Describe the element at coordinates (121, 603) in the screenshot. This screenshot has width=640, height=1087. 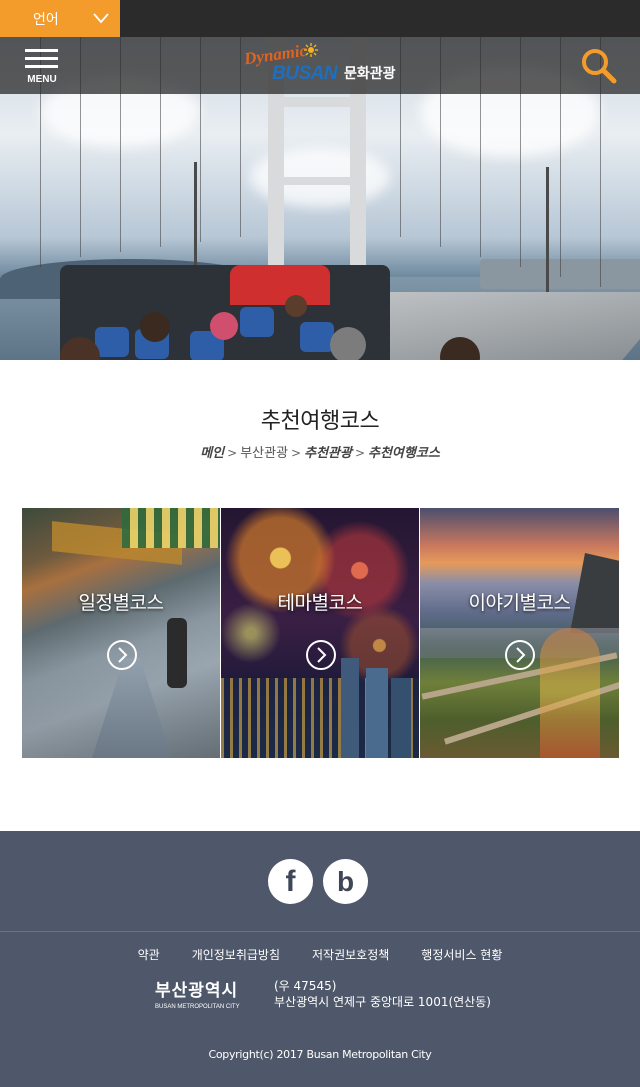
I see `card-title: 일정별코스` at that location.